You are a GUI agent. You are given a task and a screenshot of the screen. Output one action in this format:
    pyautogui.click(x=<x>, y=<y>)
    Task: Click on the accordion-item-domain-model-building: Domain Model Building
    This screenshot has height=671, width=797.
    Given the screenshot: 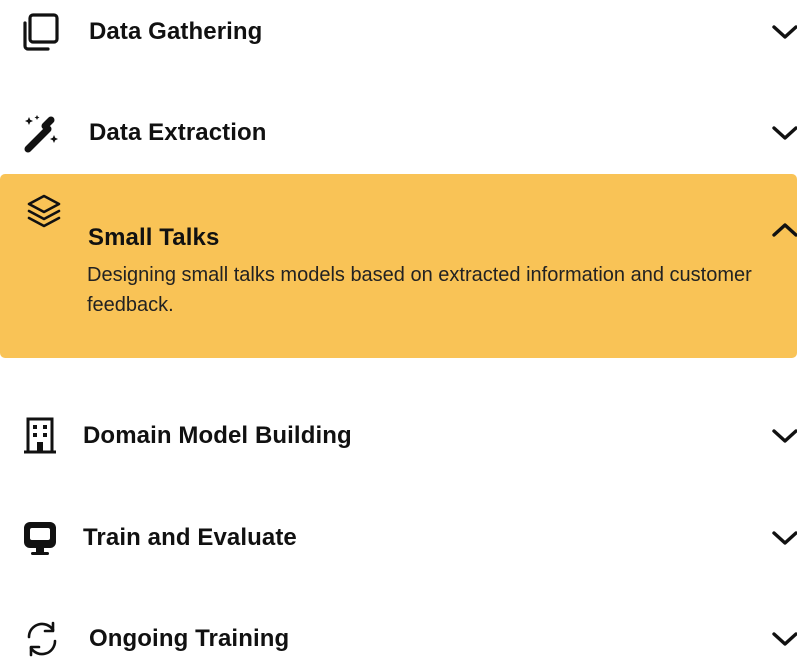 What is the action you would take?
    pyautogui.click(x=398, y=436)
    